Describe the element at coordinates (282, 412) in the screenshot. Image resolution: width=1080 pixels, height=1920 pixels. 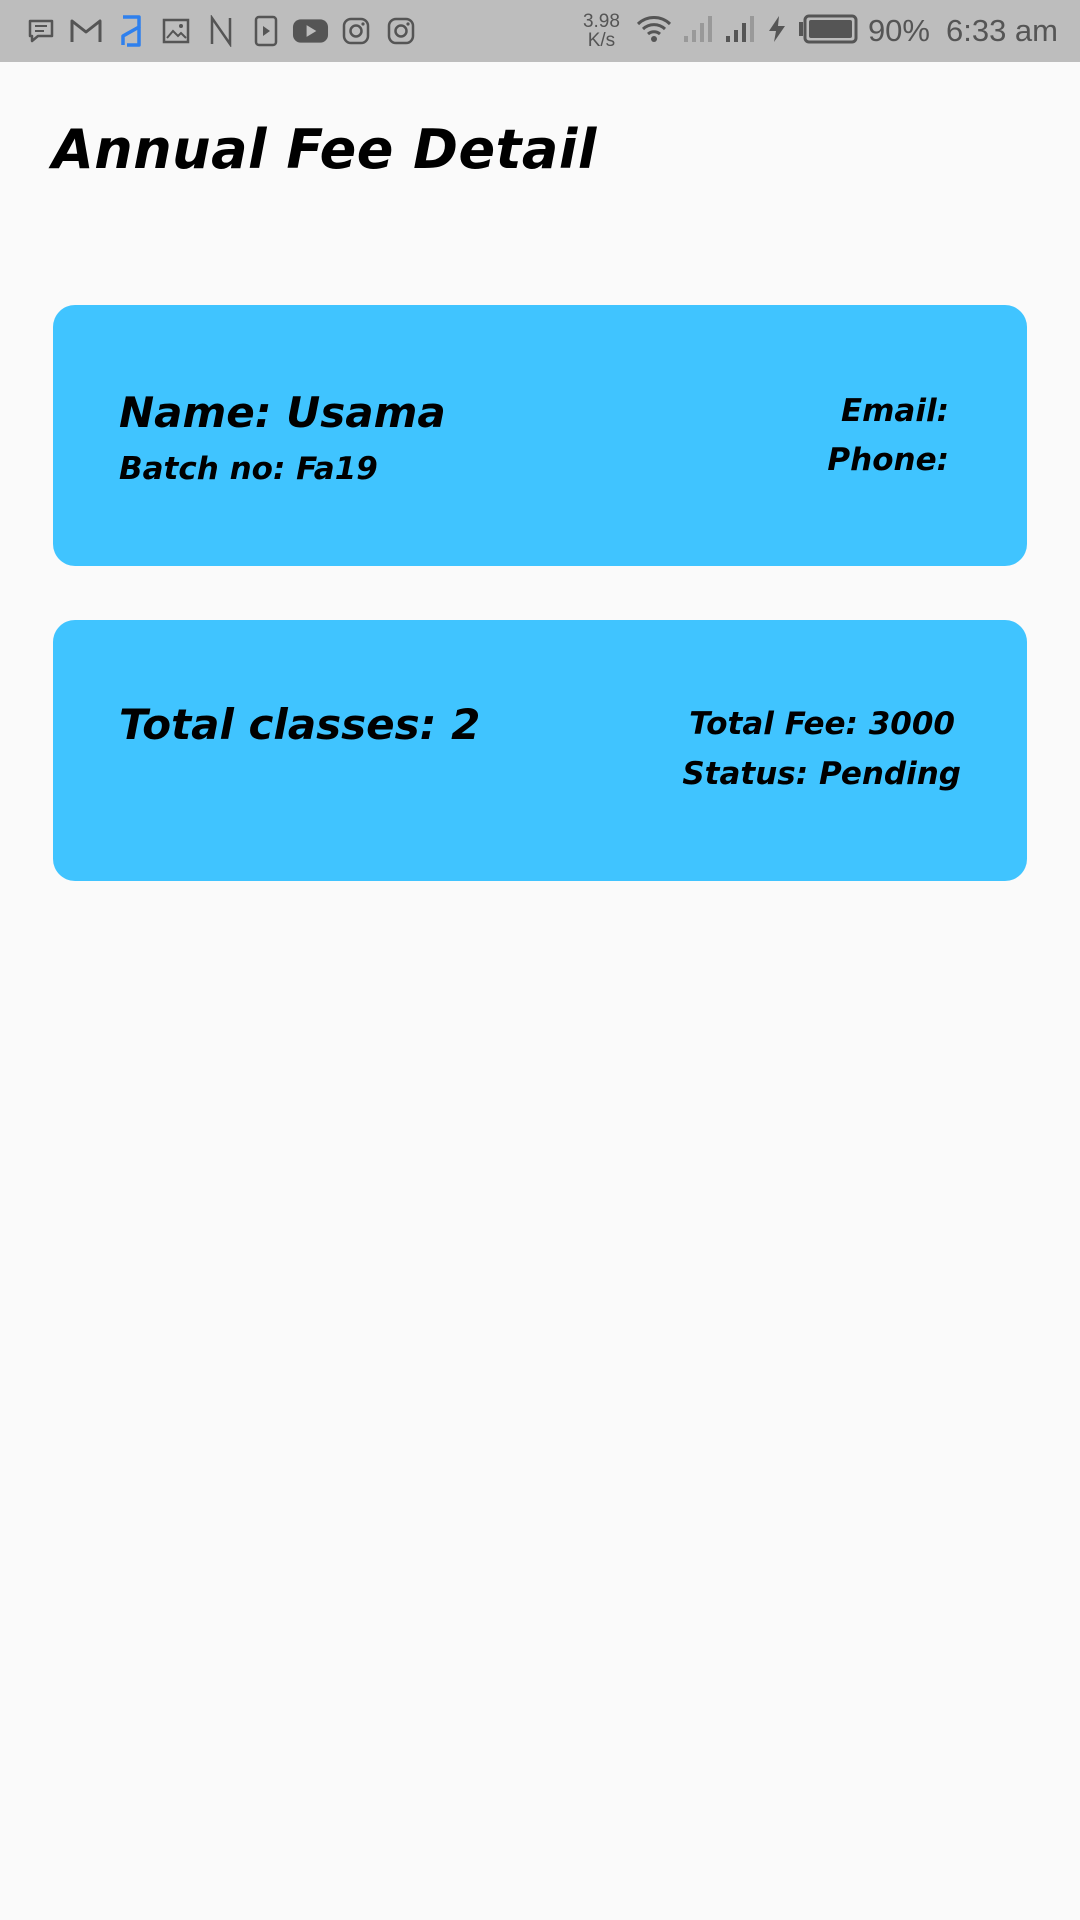
I see `student-name: Name: Usama` at that location.